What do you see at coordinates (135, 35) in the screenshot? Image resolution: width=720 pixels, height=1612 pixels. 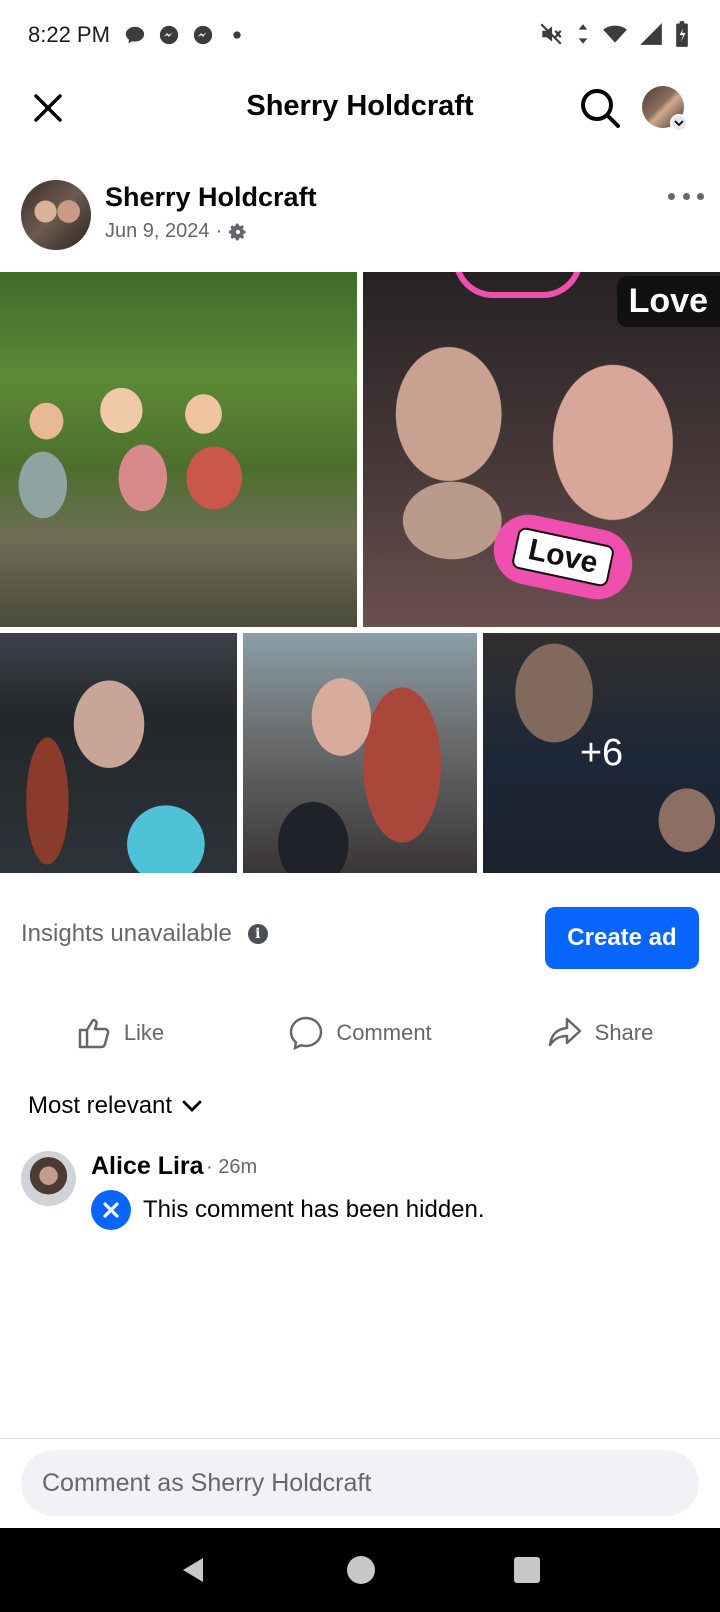 I see `chat-bubble-icon` at bounding box center [135, 35].